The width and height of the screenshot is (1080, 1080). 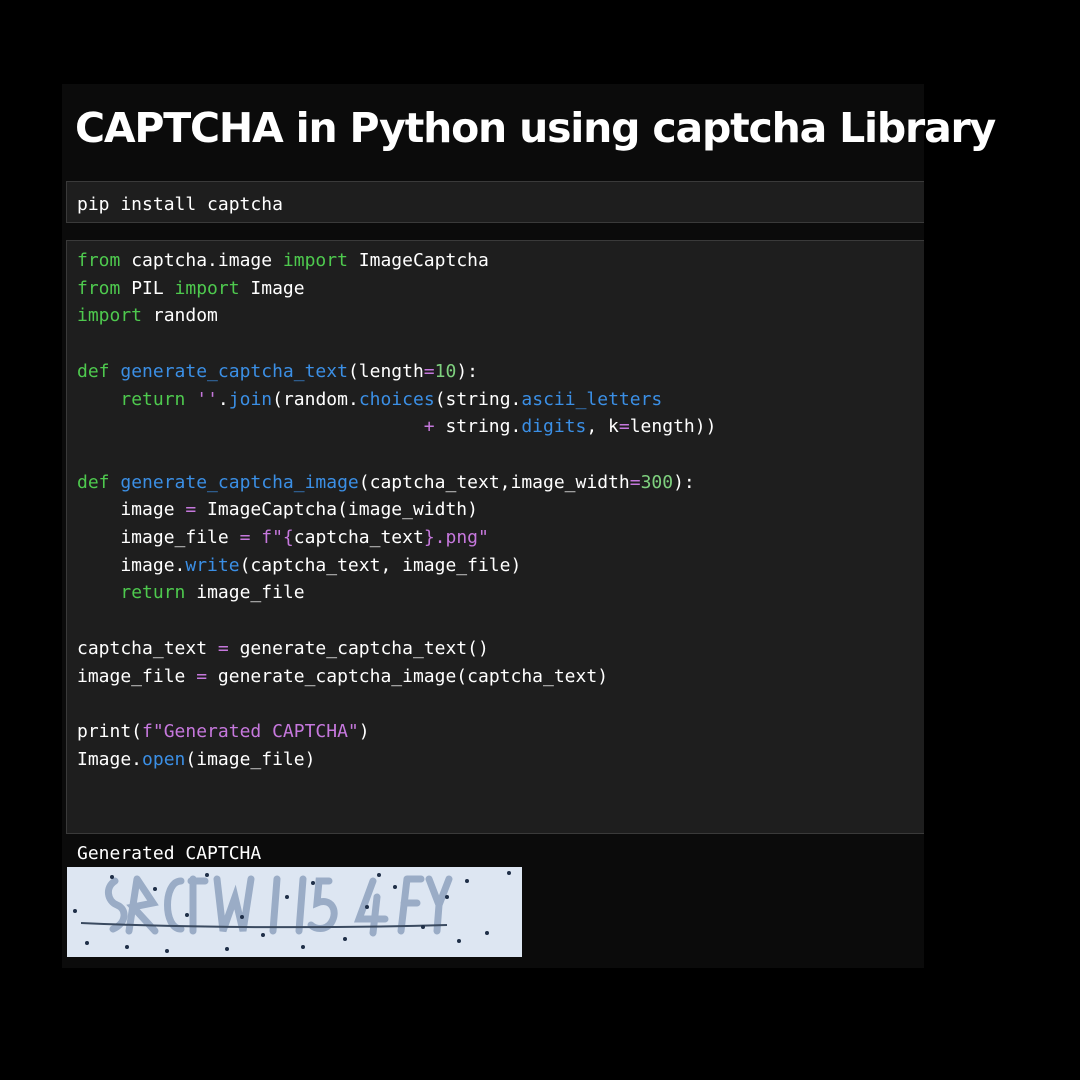 I want to click on code-token: ImageCaptcha(image_width), so click(x=337, y=510).